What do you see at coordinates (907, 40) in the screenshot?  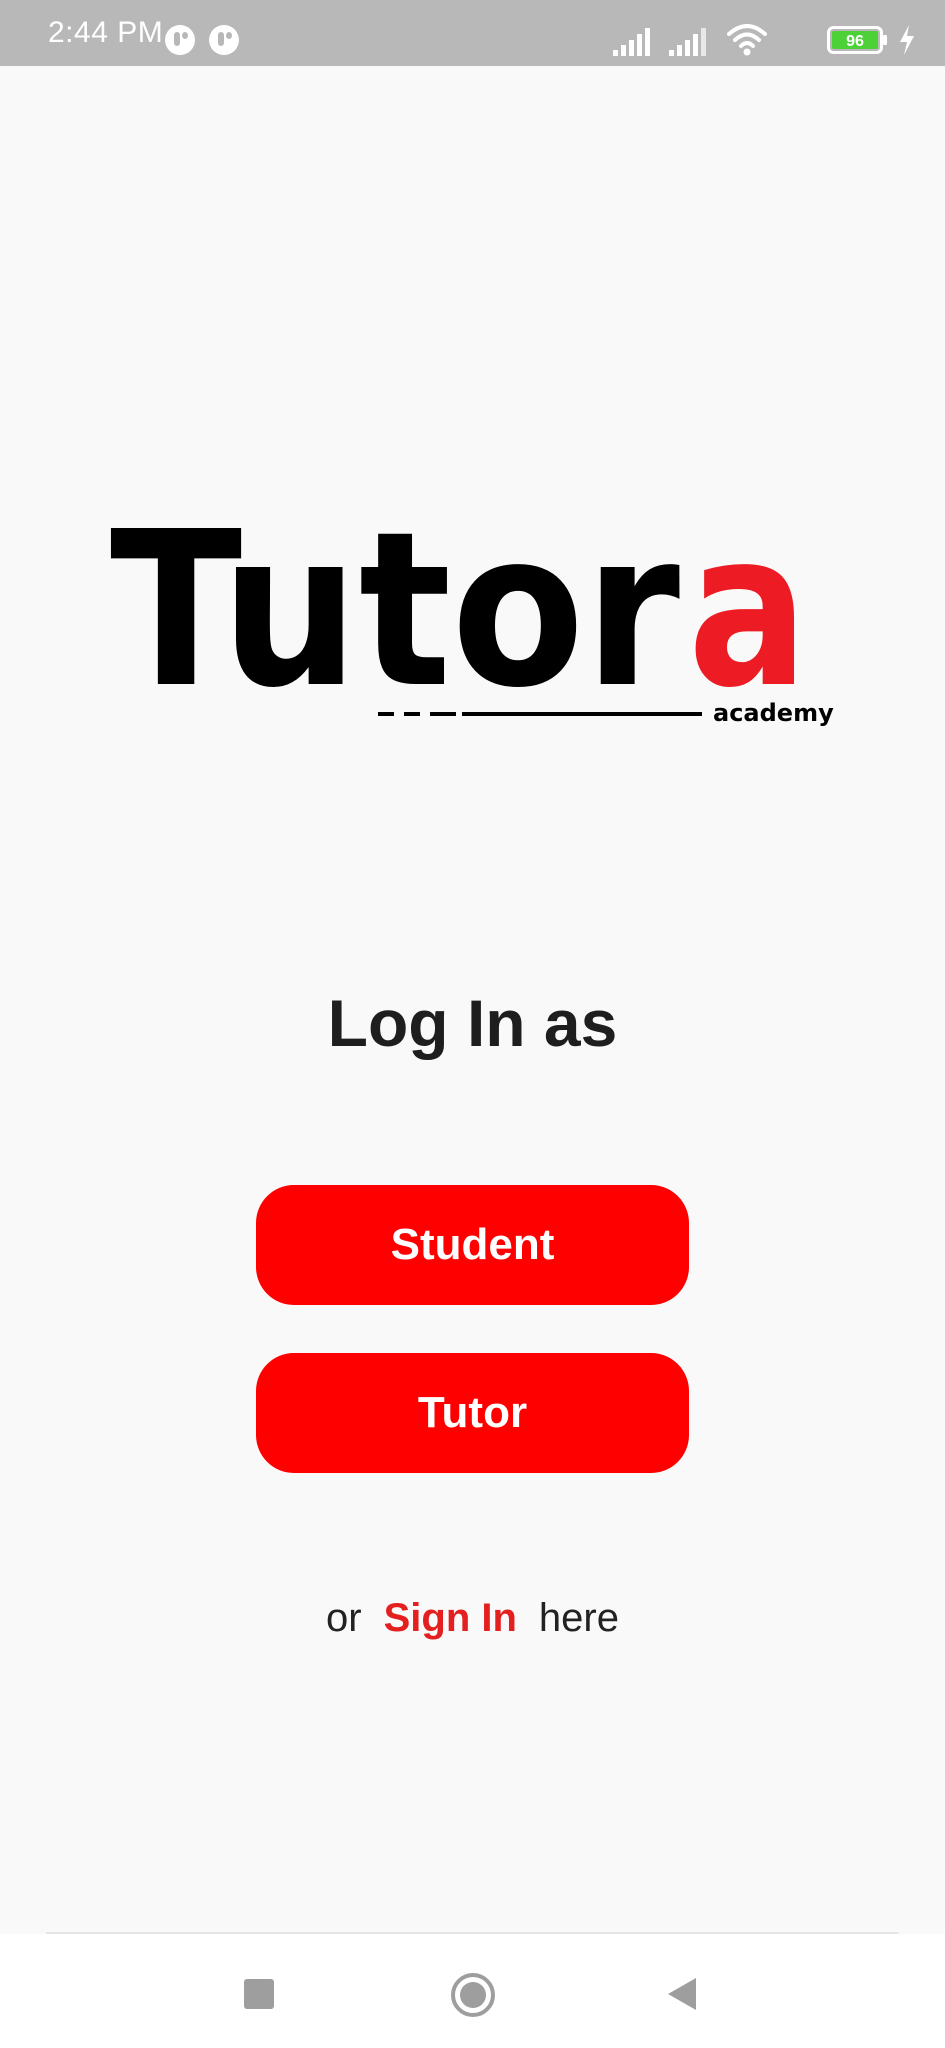 I see `charging-icon` at bounding box center [907, 40].